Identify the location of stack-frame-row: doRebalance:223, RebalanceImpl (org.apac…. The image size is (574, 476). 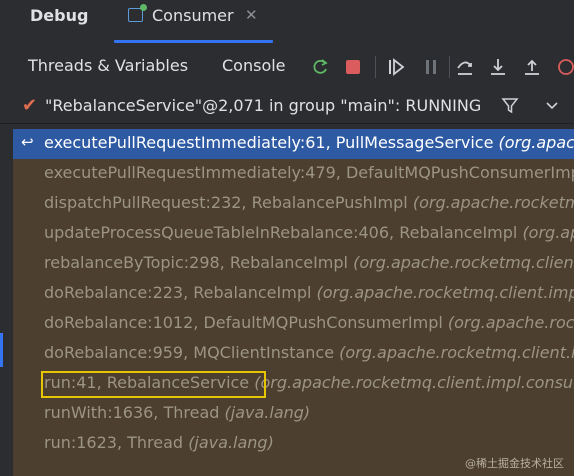
(293, 294).